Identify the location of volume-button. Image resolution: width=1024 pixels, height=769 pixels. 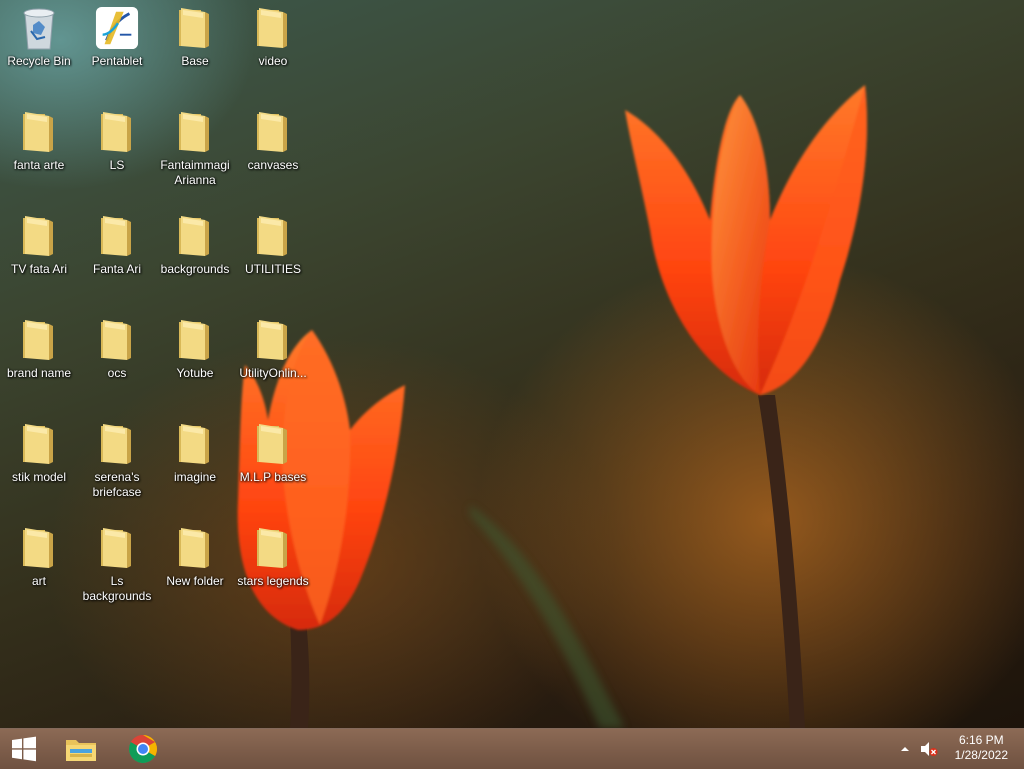
(929, 749).